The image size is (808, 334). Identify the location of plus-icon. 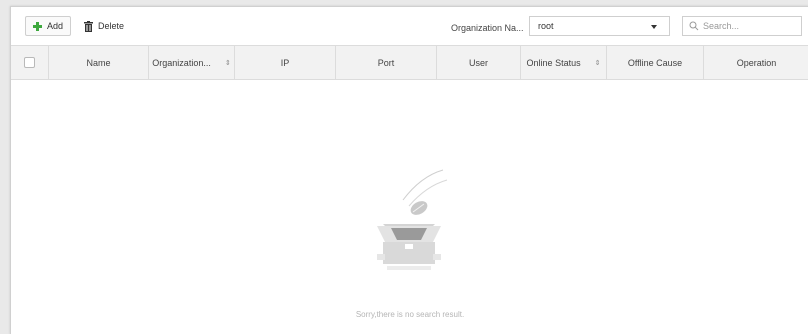
(37, 26).